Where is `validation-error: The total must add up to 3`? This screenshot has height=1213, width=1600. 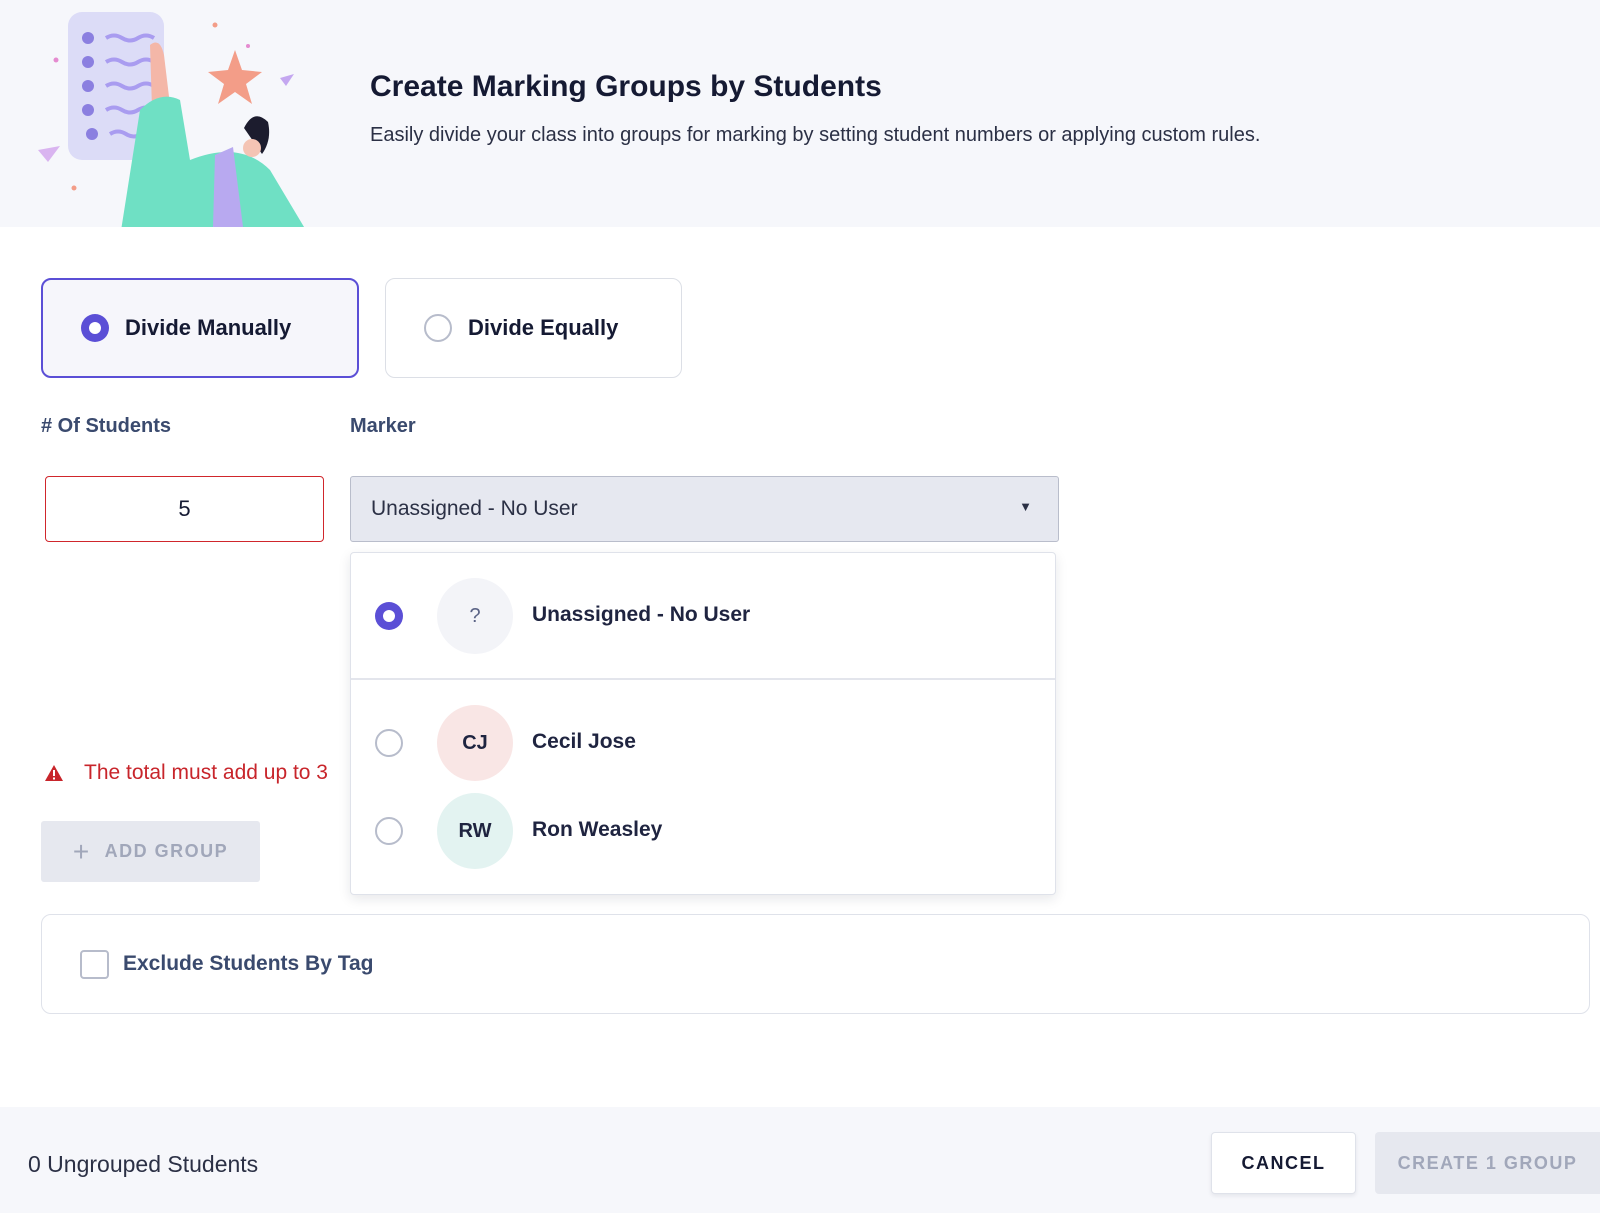
validation-error: The total must add up to 3 is located at coordinates (186, 773).